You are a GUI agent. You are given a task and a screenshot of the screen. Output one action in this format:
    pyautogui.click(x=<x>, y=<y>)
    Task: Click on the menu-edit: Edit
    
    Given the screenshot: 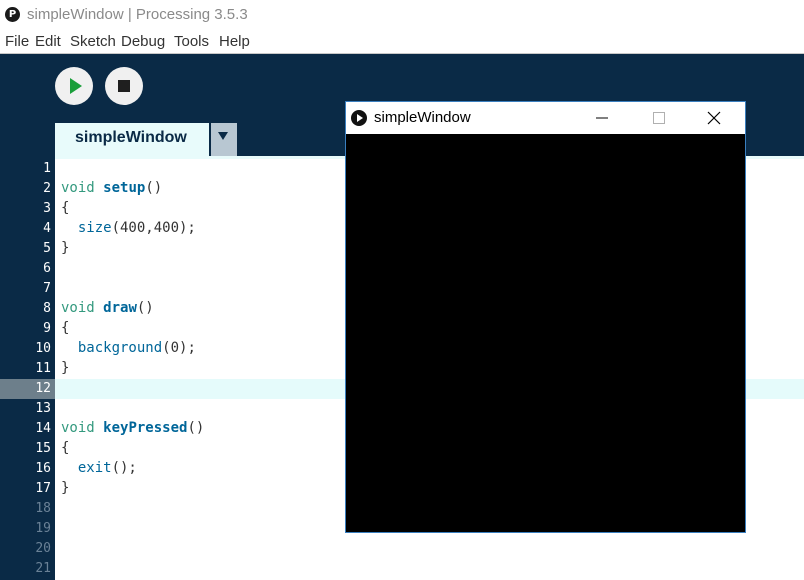 What is the action you would take?
    pyautogui.click(x=48, y=41)
    